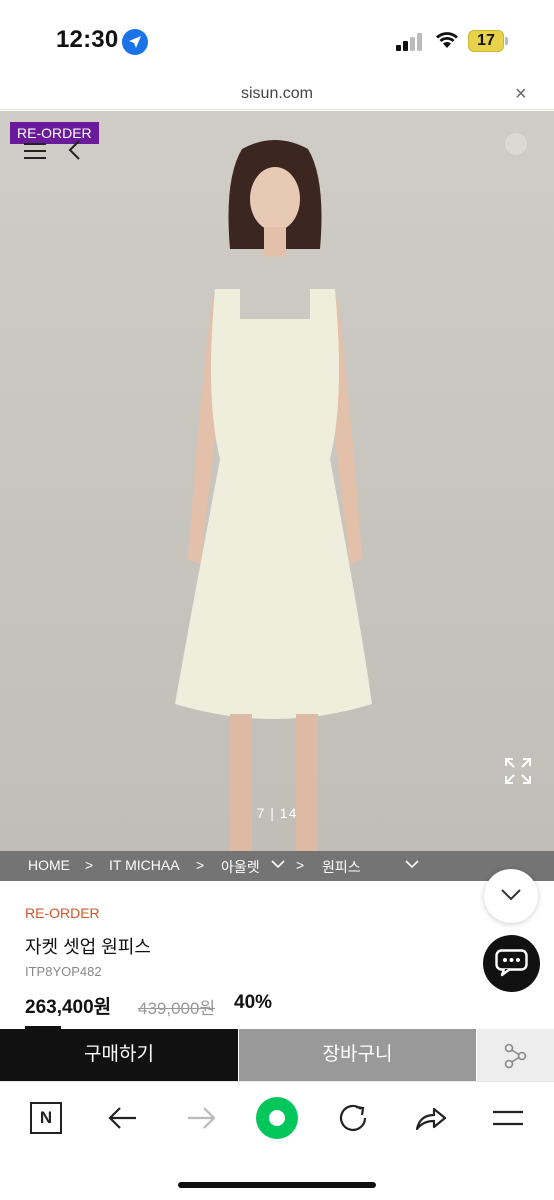  I want to click on share-arrow-icon, so click(432, 1118).